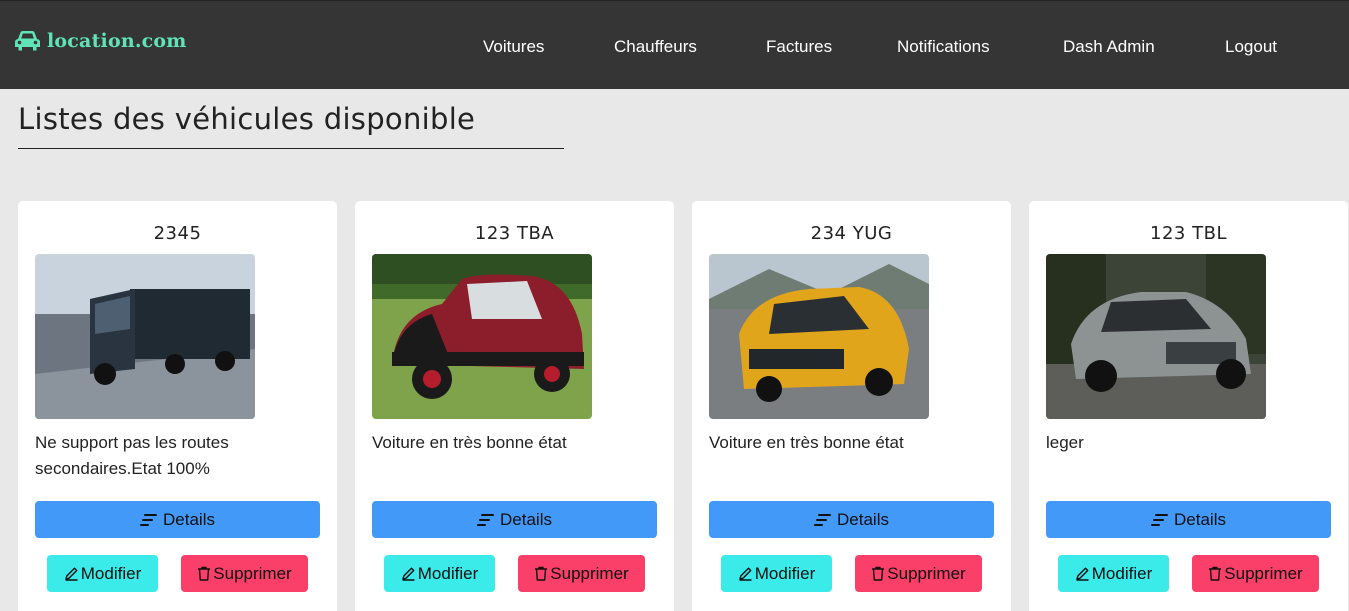  I want to click on nav-link-voitures: Voitures, so click(513, 47).